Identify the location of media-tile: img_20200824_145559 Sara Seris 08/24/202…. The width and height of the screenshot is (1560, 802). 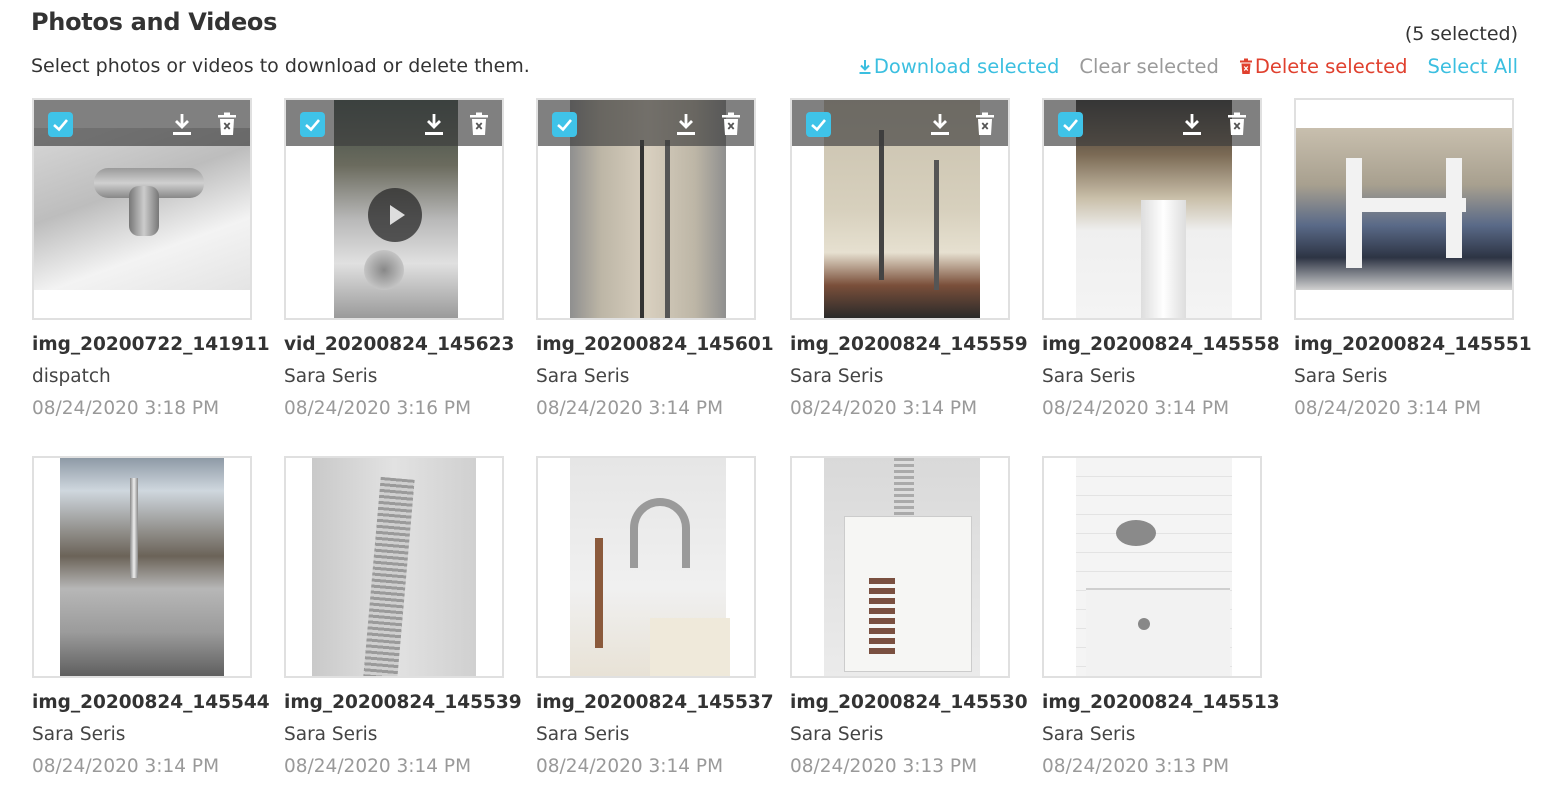
(909, 268).